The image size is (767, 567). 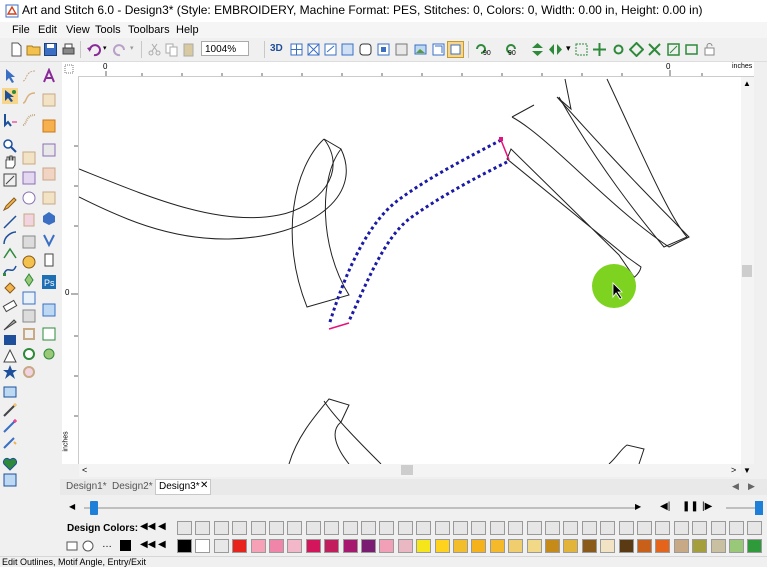 I want to click on speed-slider-track, so click(x=741, y=508).